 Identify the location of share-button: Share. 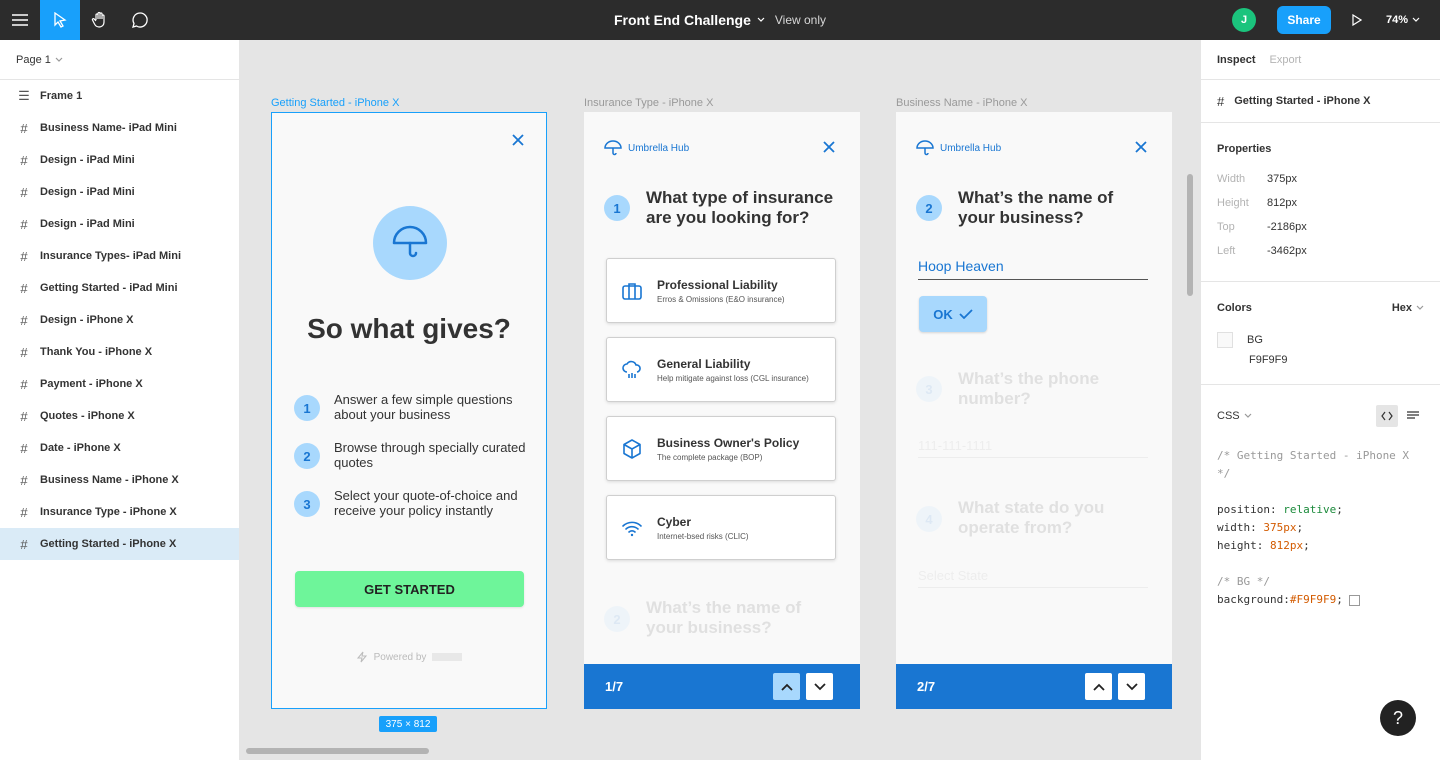
(1304, 20).